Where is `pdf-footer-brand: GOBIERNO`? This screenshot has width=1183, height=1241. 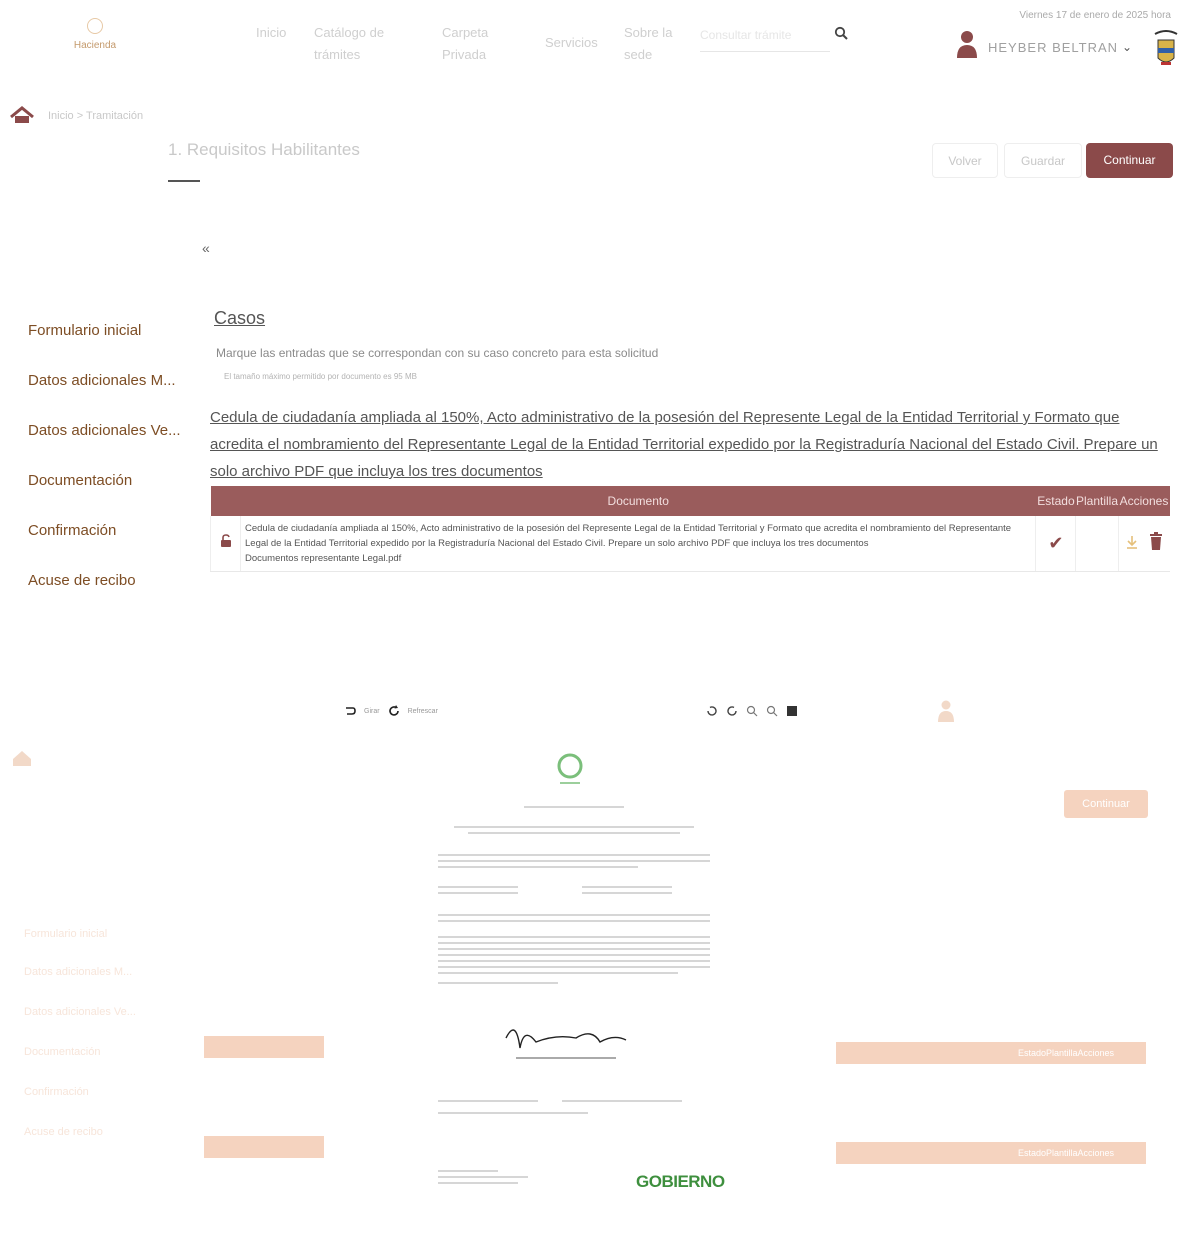 pdf-footer-brand: GOBIERNO is located at coordinates (680, 1181).